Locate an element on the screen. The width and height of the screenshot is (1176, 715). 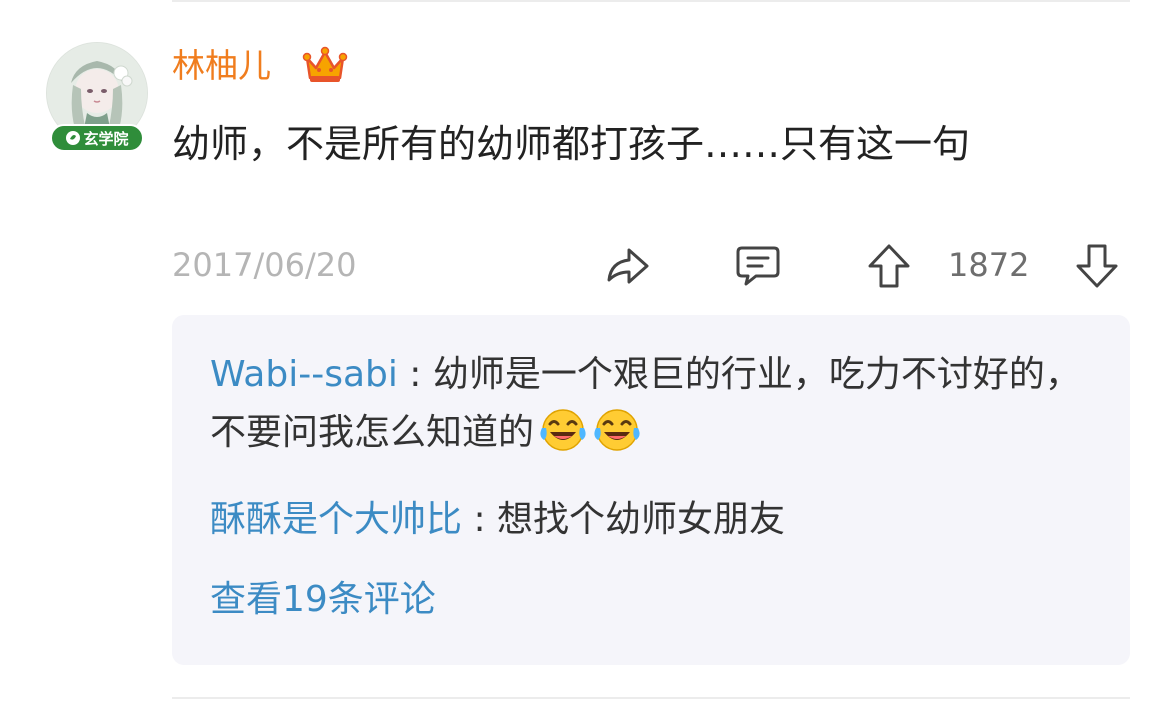
upvote-arrow-icon is located at coordinates (889, 266).